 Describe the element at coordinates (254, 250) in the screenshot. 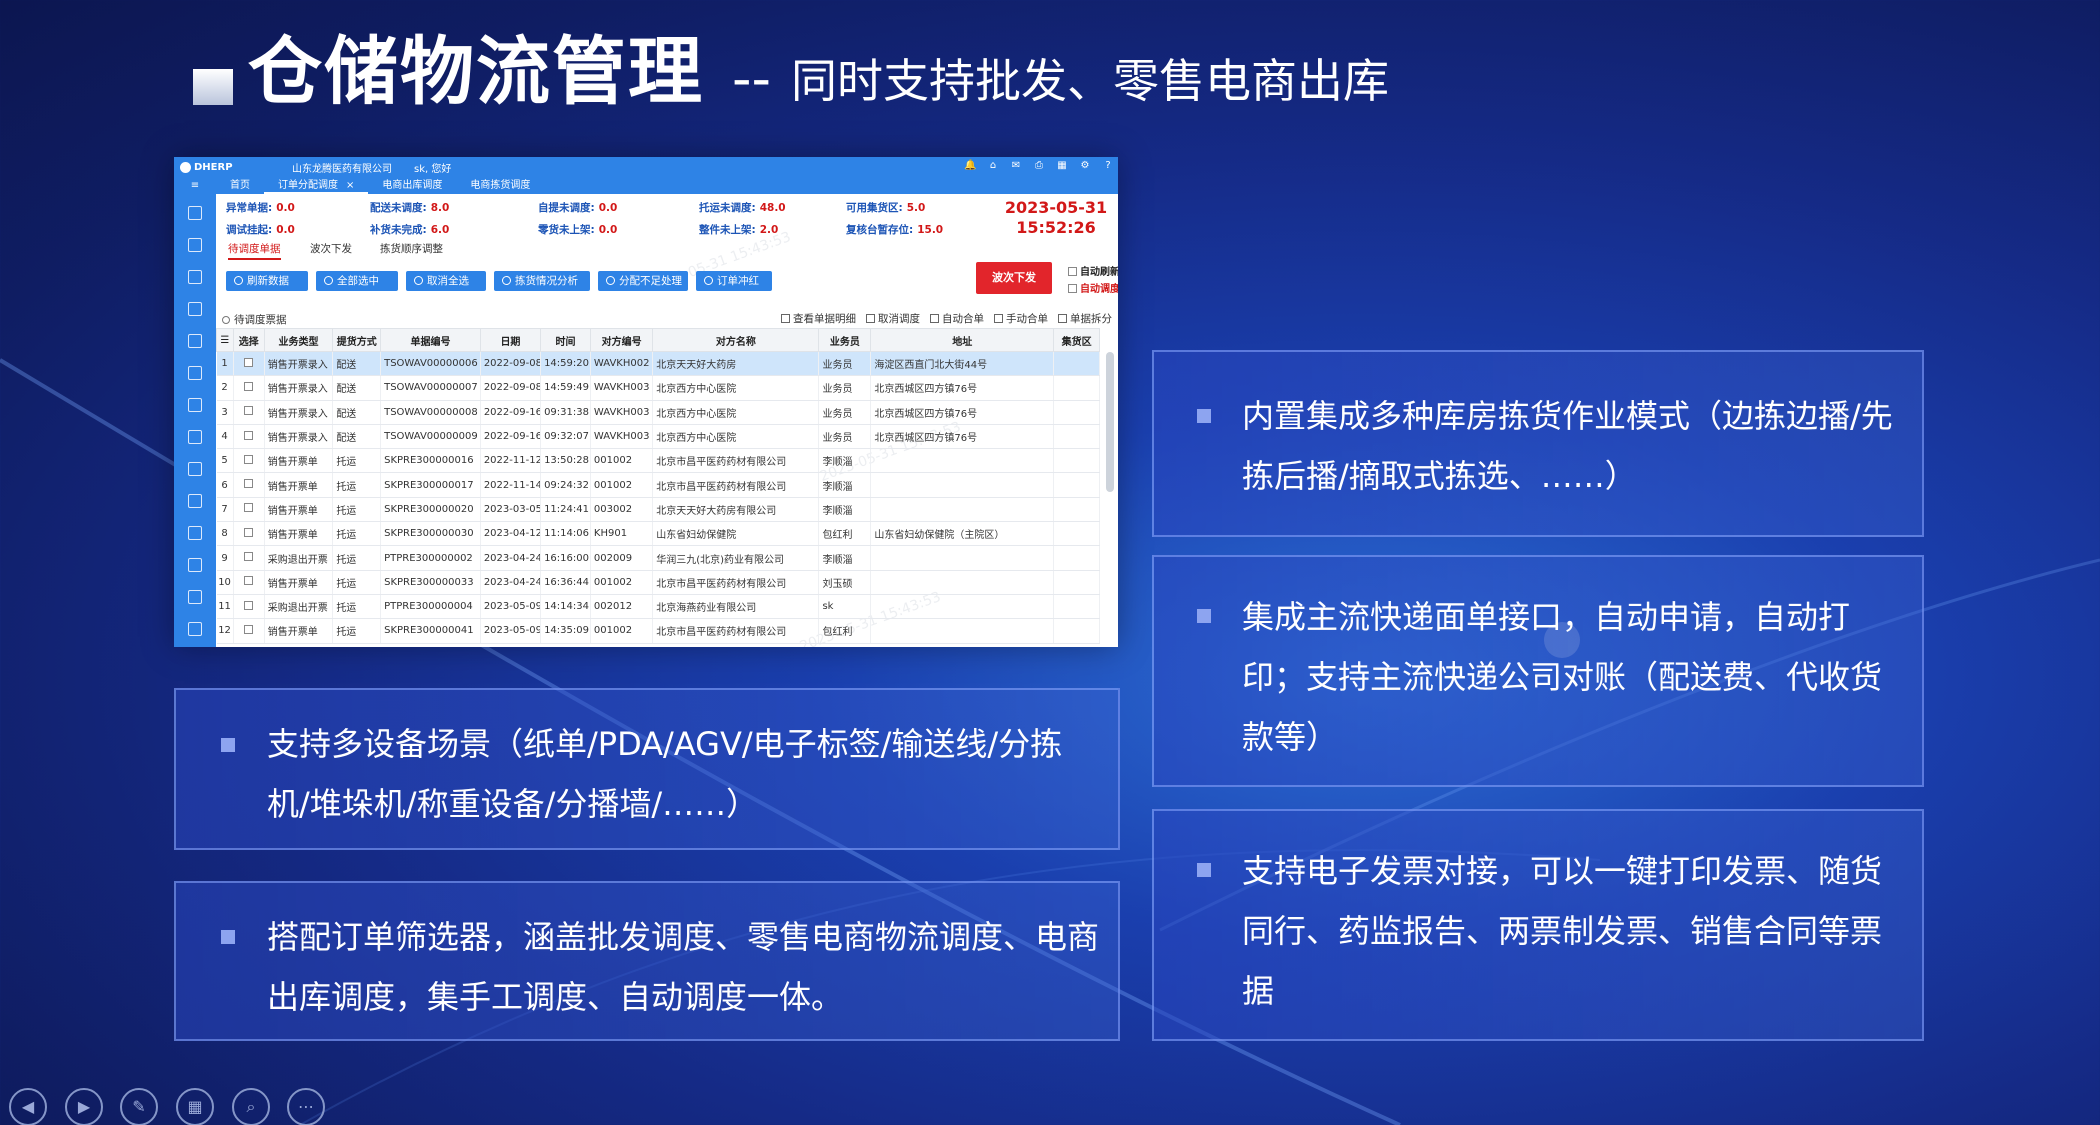

I see `subtab-pending-docs: 待调度单据` at that location.